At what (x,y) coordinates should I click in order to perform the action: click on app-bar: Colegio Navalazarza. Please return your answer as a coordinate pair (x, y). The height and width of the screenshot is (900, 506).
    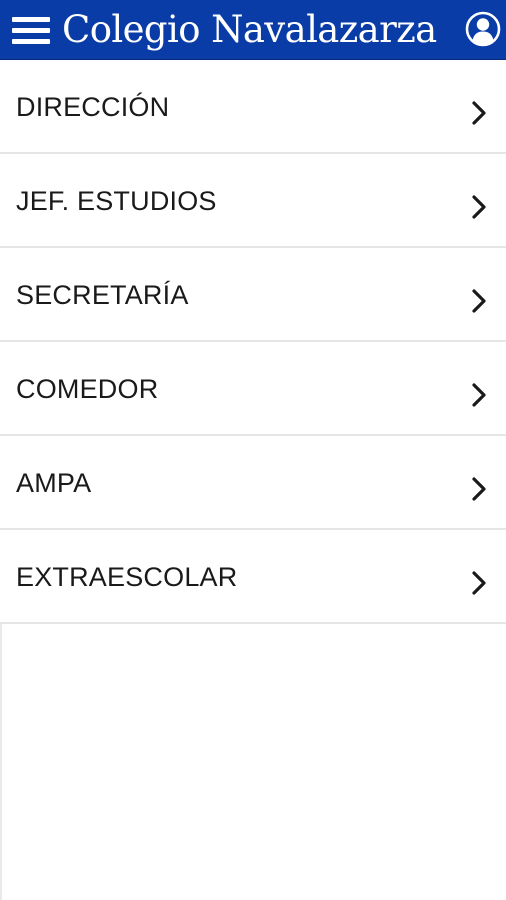
    Looking at the image, I should click on (253, 30).